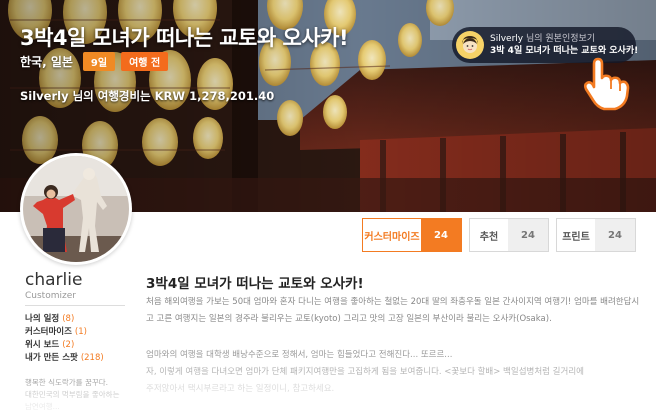  What do you see at coordinates (50, 296) in the screenshot?
I see `profile-role: Customizer` at bounding box center [50, 296].